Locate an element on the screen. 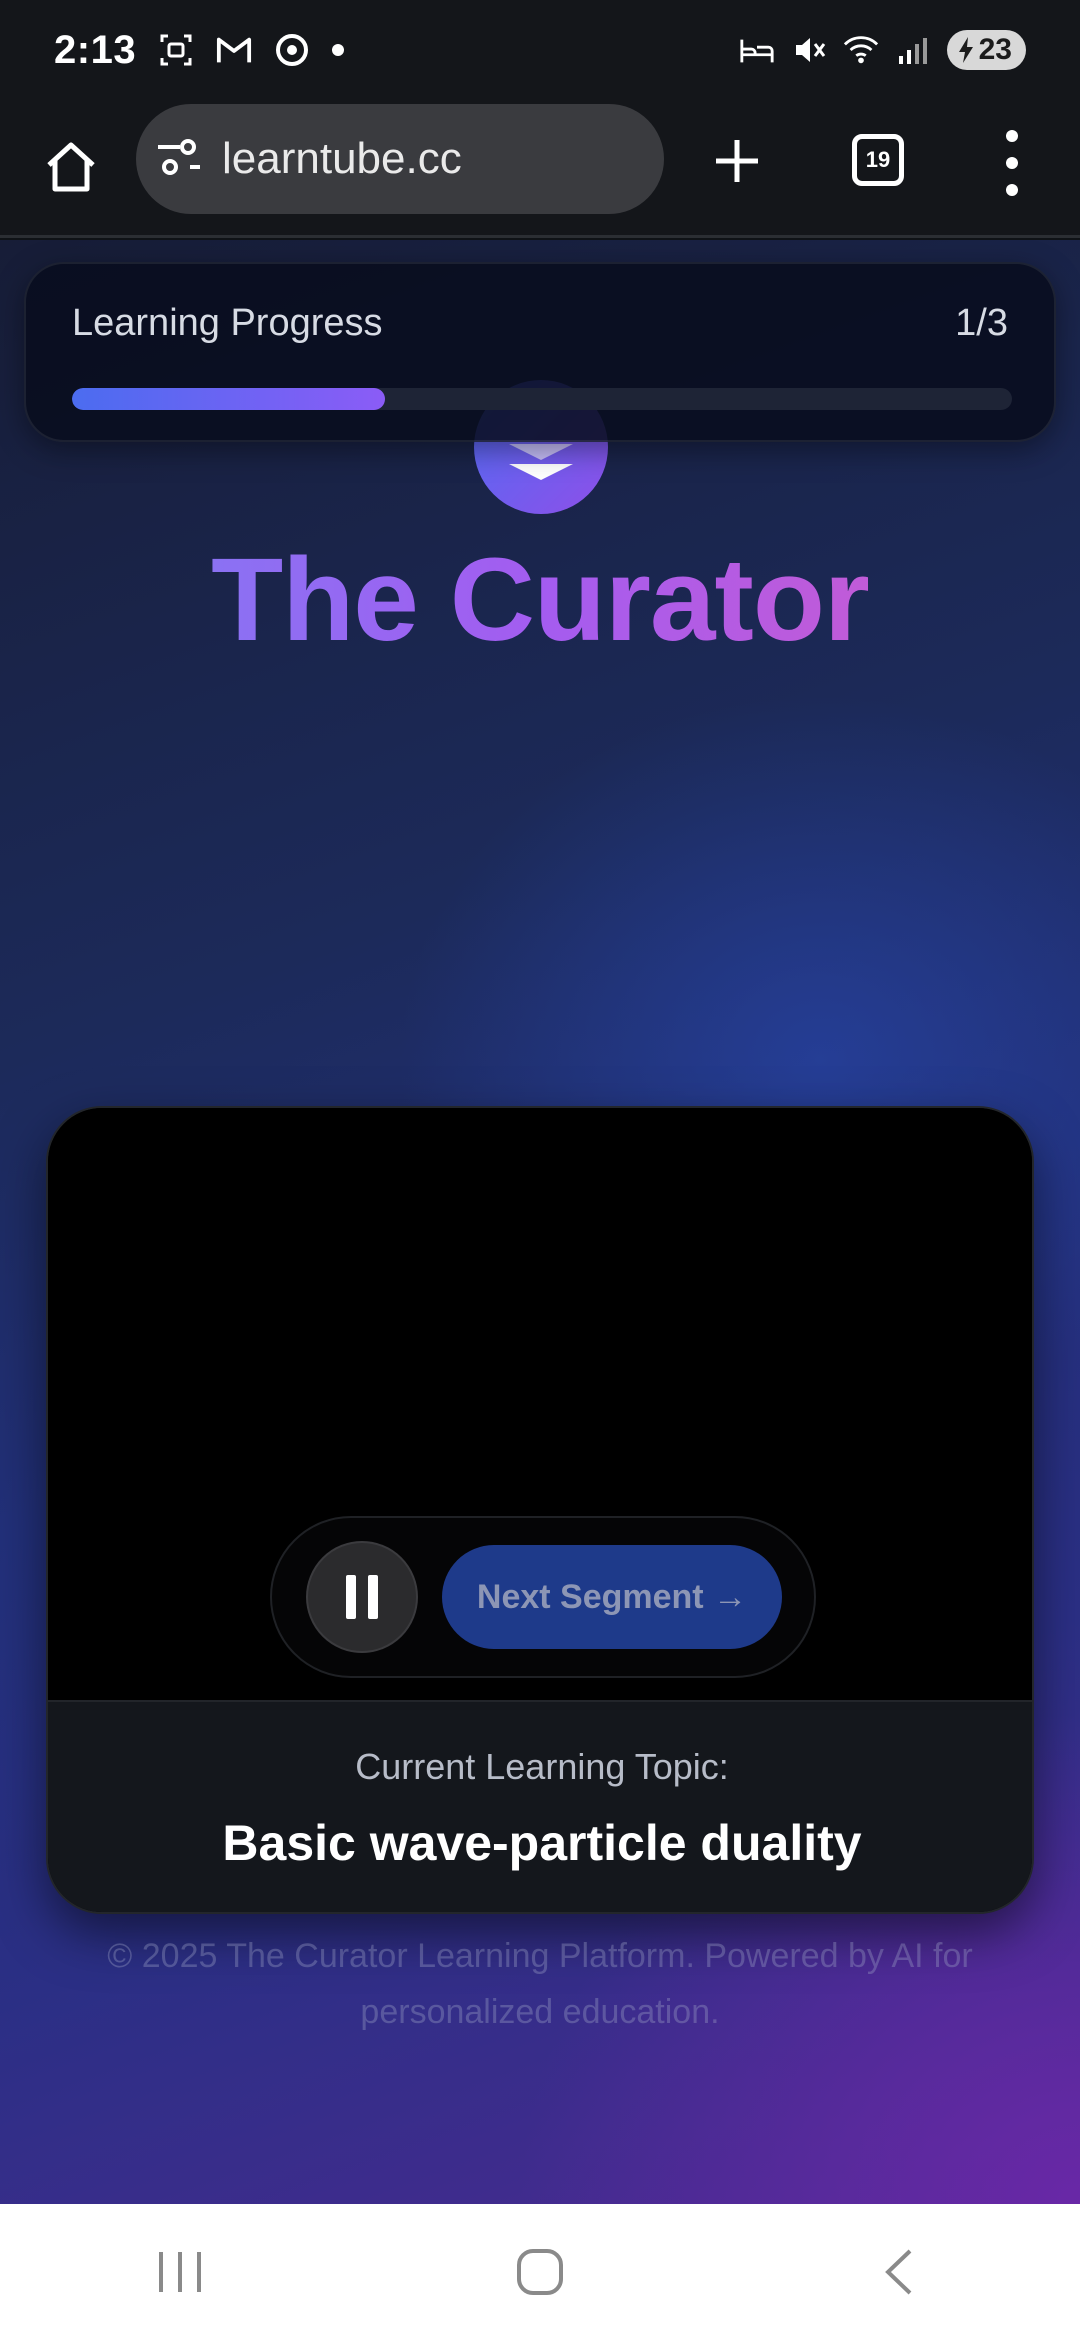  site-settings-icon is located at coordinates (179, 159).